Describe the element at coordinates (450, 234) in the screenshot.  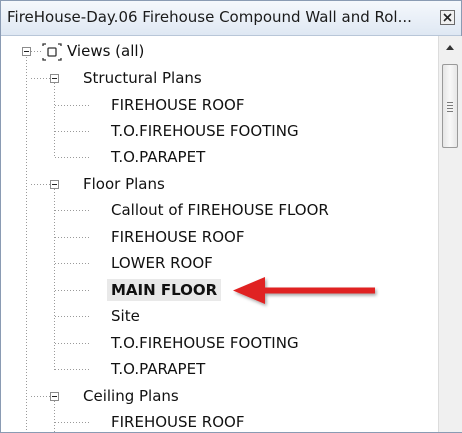
I see `vertical-scrollbar` at that location.